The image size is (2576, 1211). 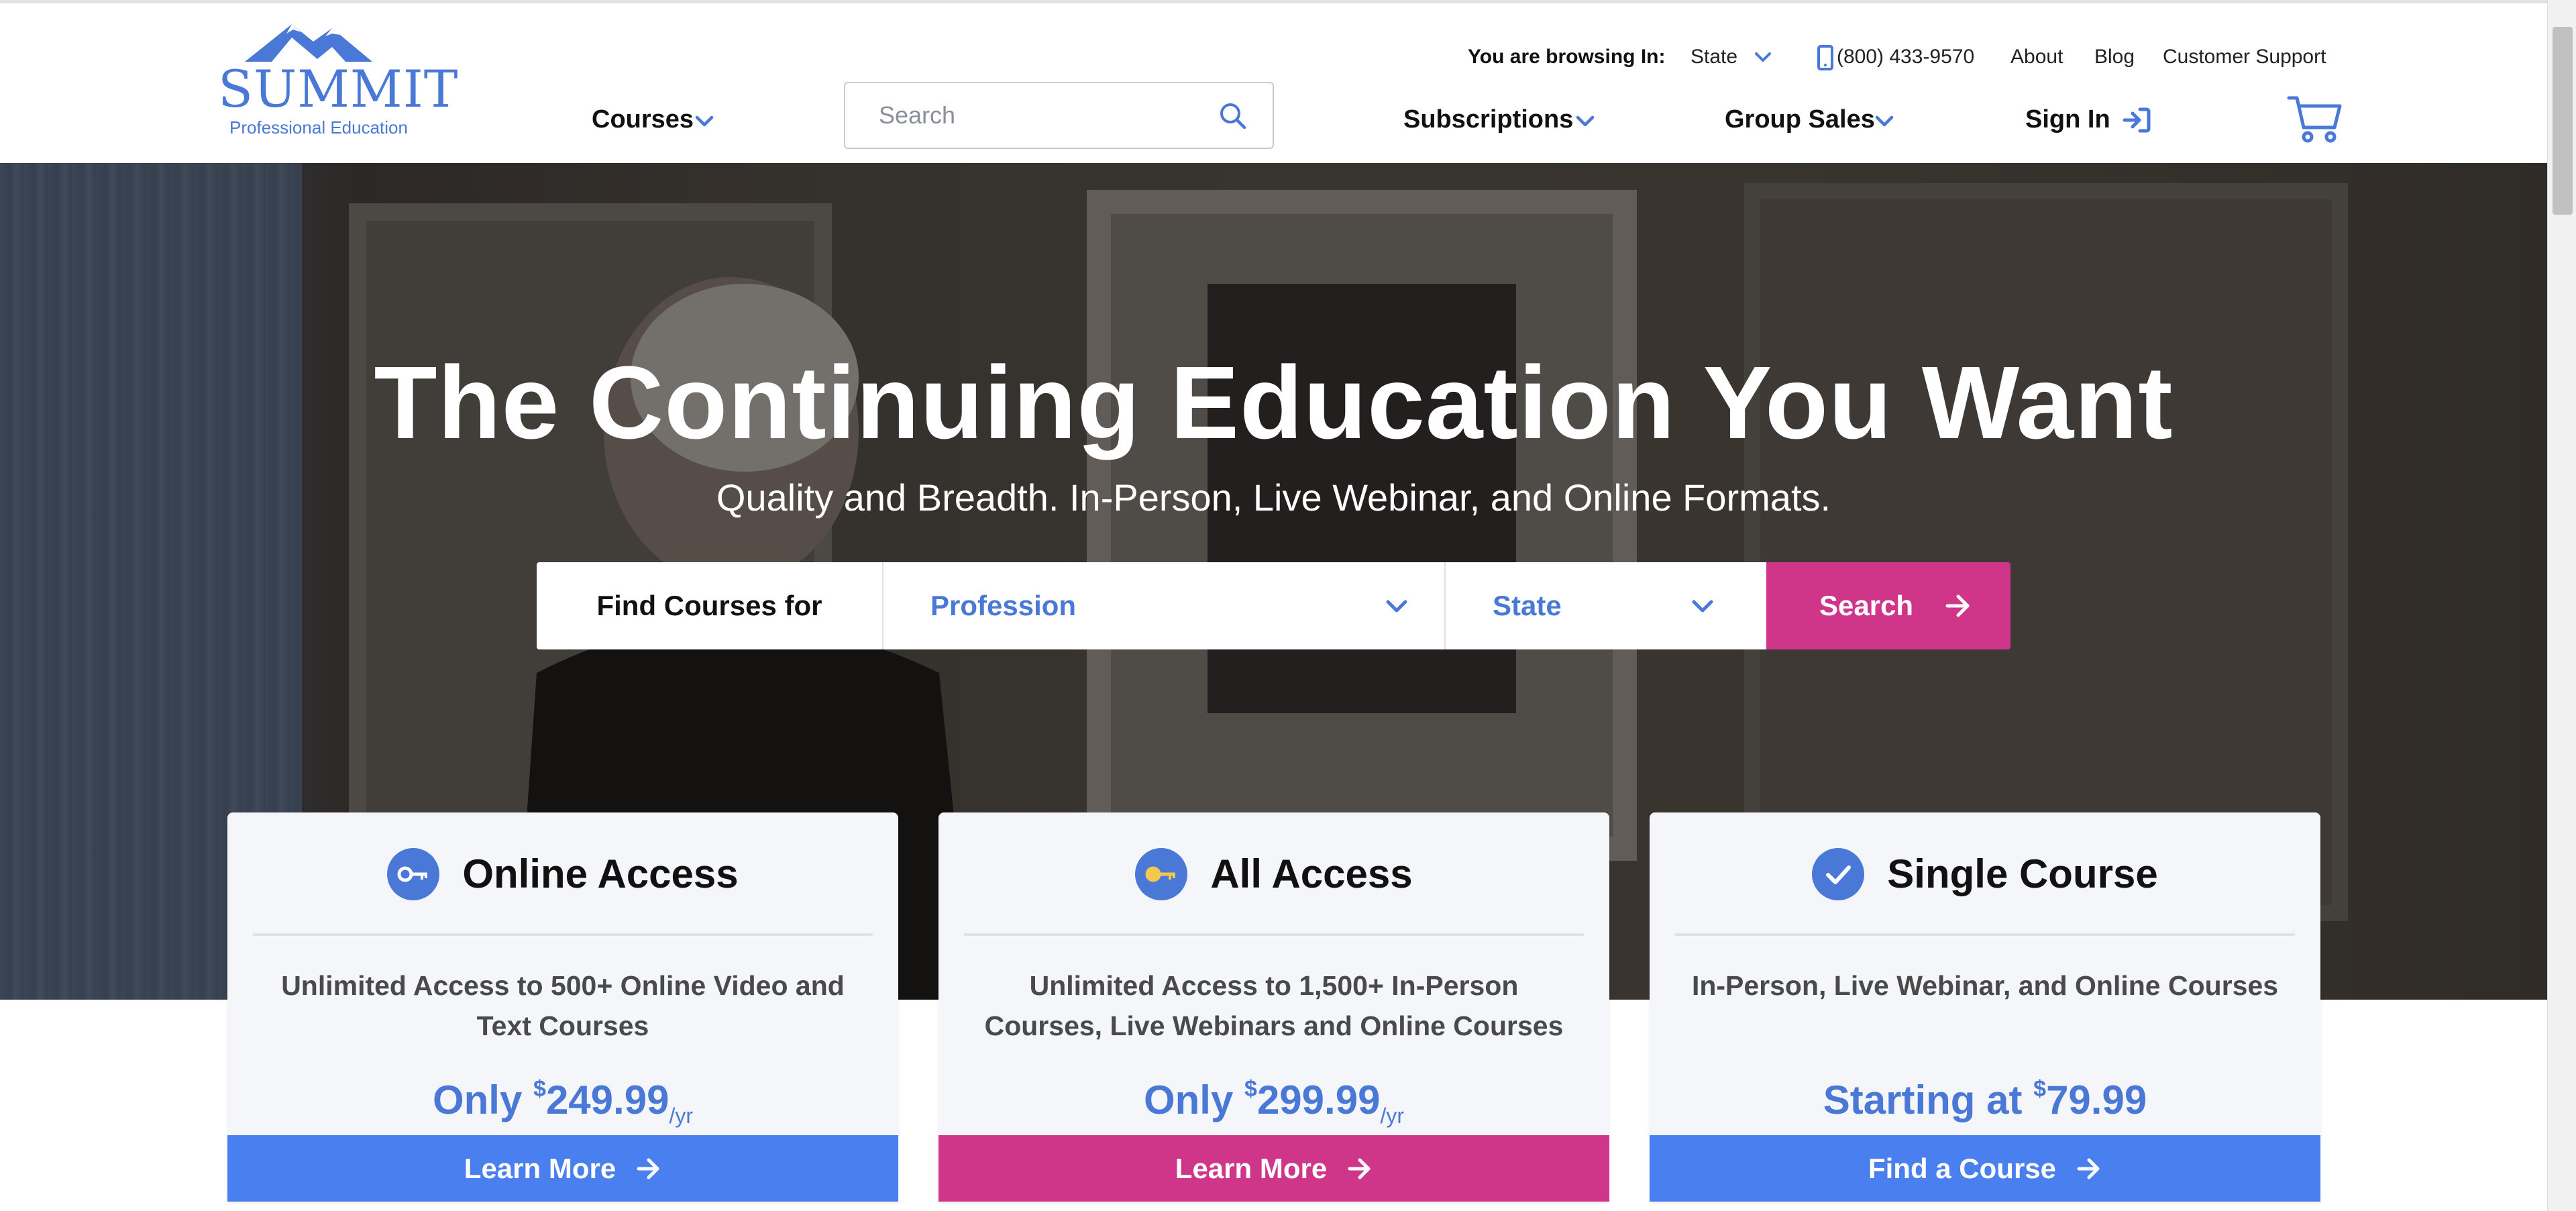 I want to click on page-scrollbar, so click(x=2561, y=605).